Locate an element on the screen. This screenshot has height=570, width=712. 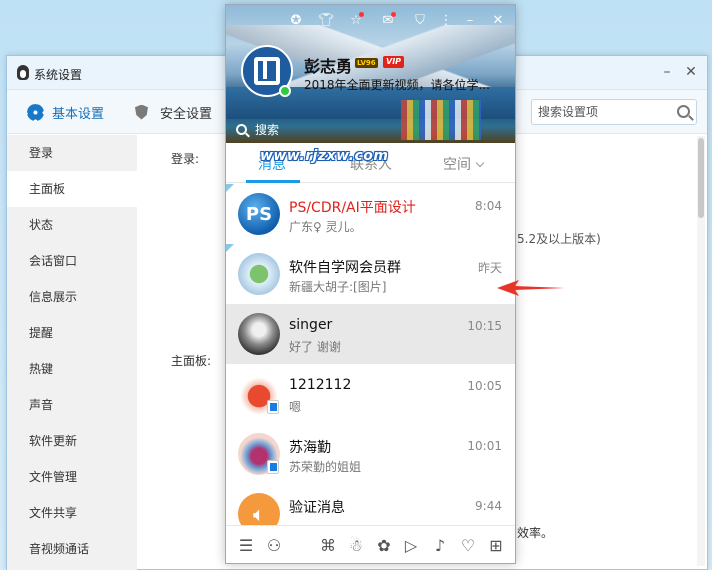
conversation-name: PS/CDR/AI平面设计 is located at coordinates (352, 208).